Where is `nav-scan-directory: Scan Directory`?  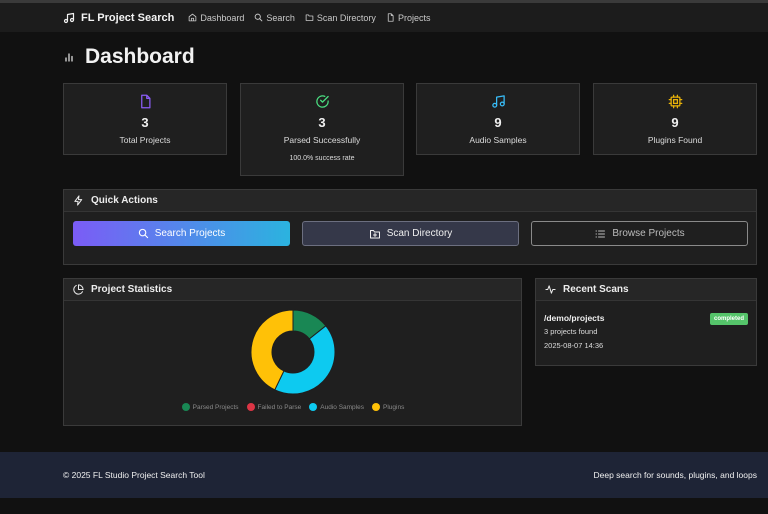 nav-scan-directory: Scan Directory is located at coordinates (340, 18).